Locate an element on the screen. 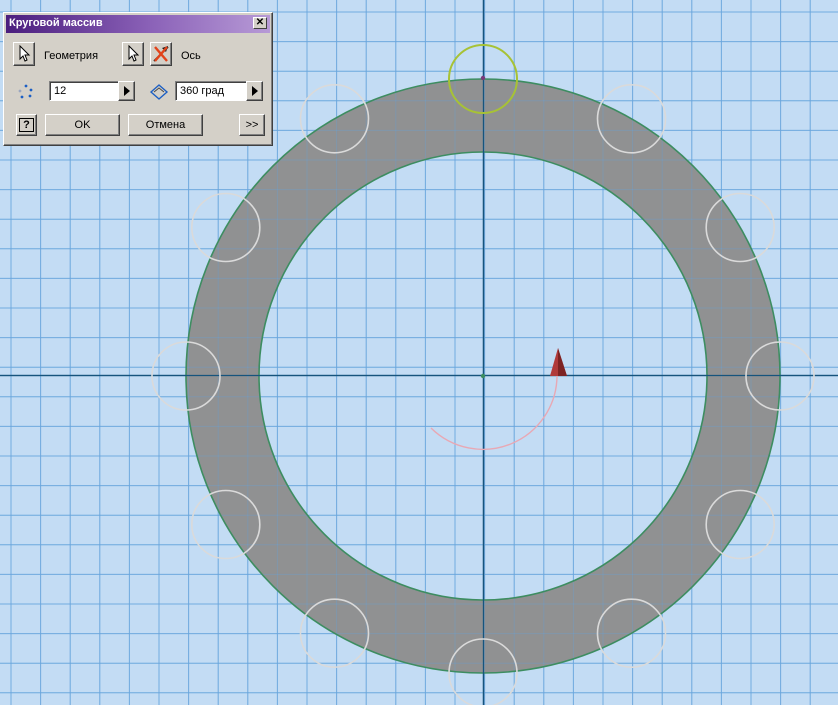  axis-flip-button is located at coordinates (161, 54).